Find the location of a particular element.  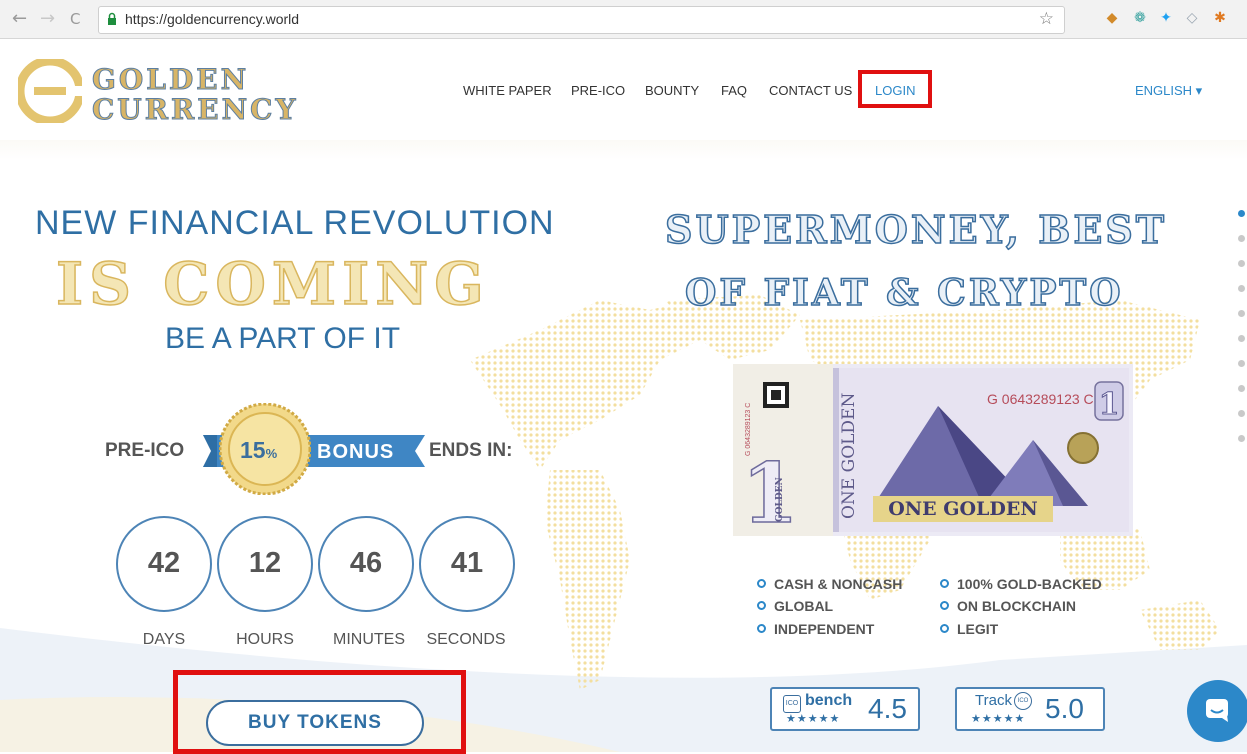

countdown-seconds-label: SECONDS is located at coordinates (466, 639).